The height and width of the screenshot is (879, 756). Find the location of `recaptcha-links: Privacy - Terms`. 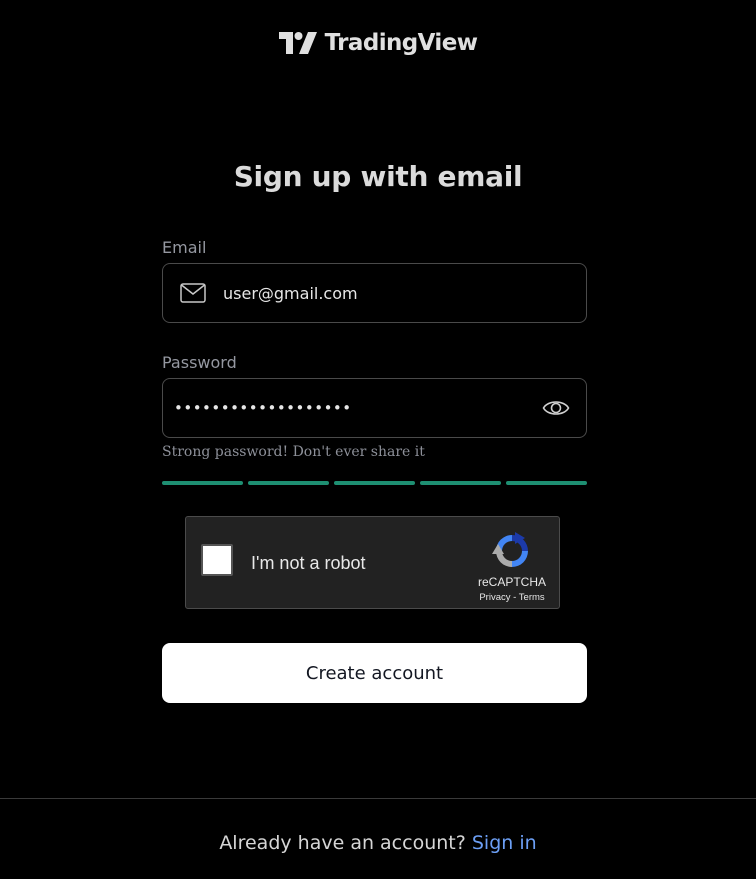

recaptcha-links: Privacy - Terms is located at coordinates (512, 597).